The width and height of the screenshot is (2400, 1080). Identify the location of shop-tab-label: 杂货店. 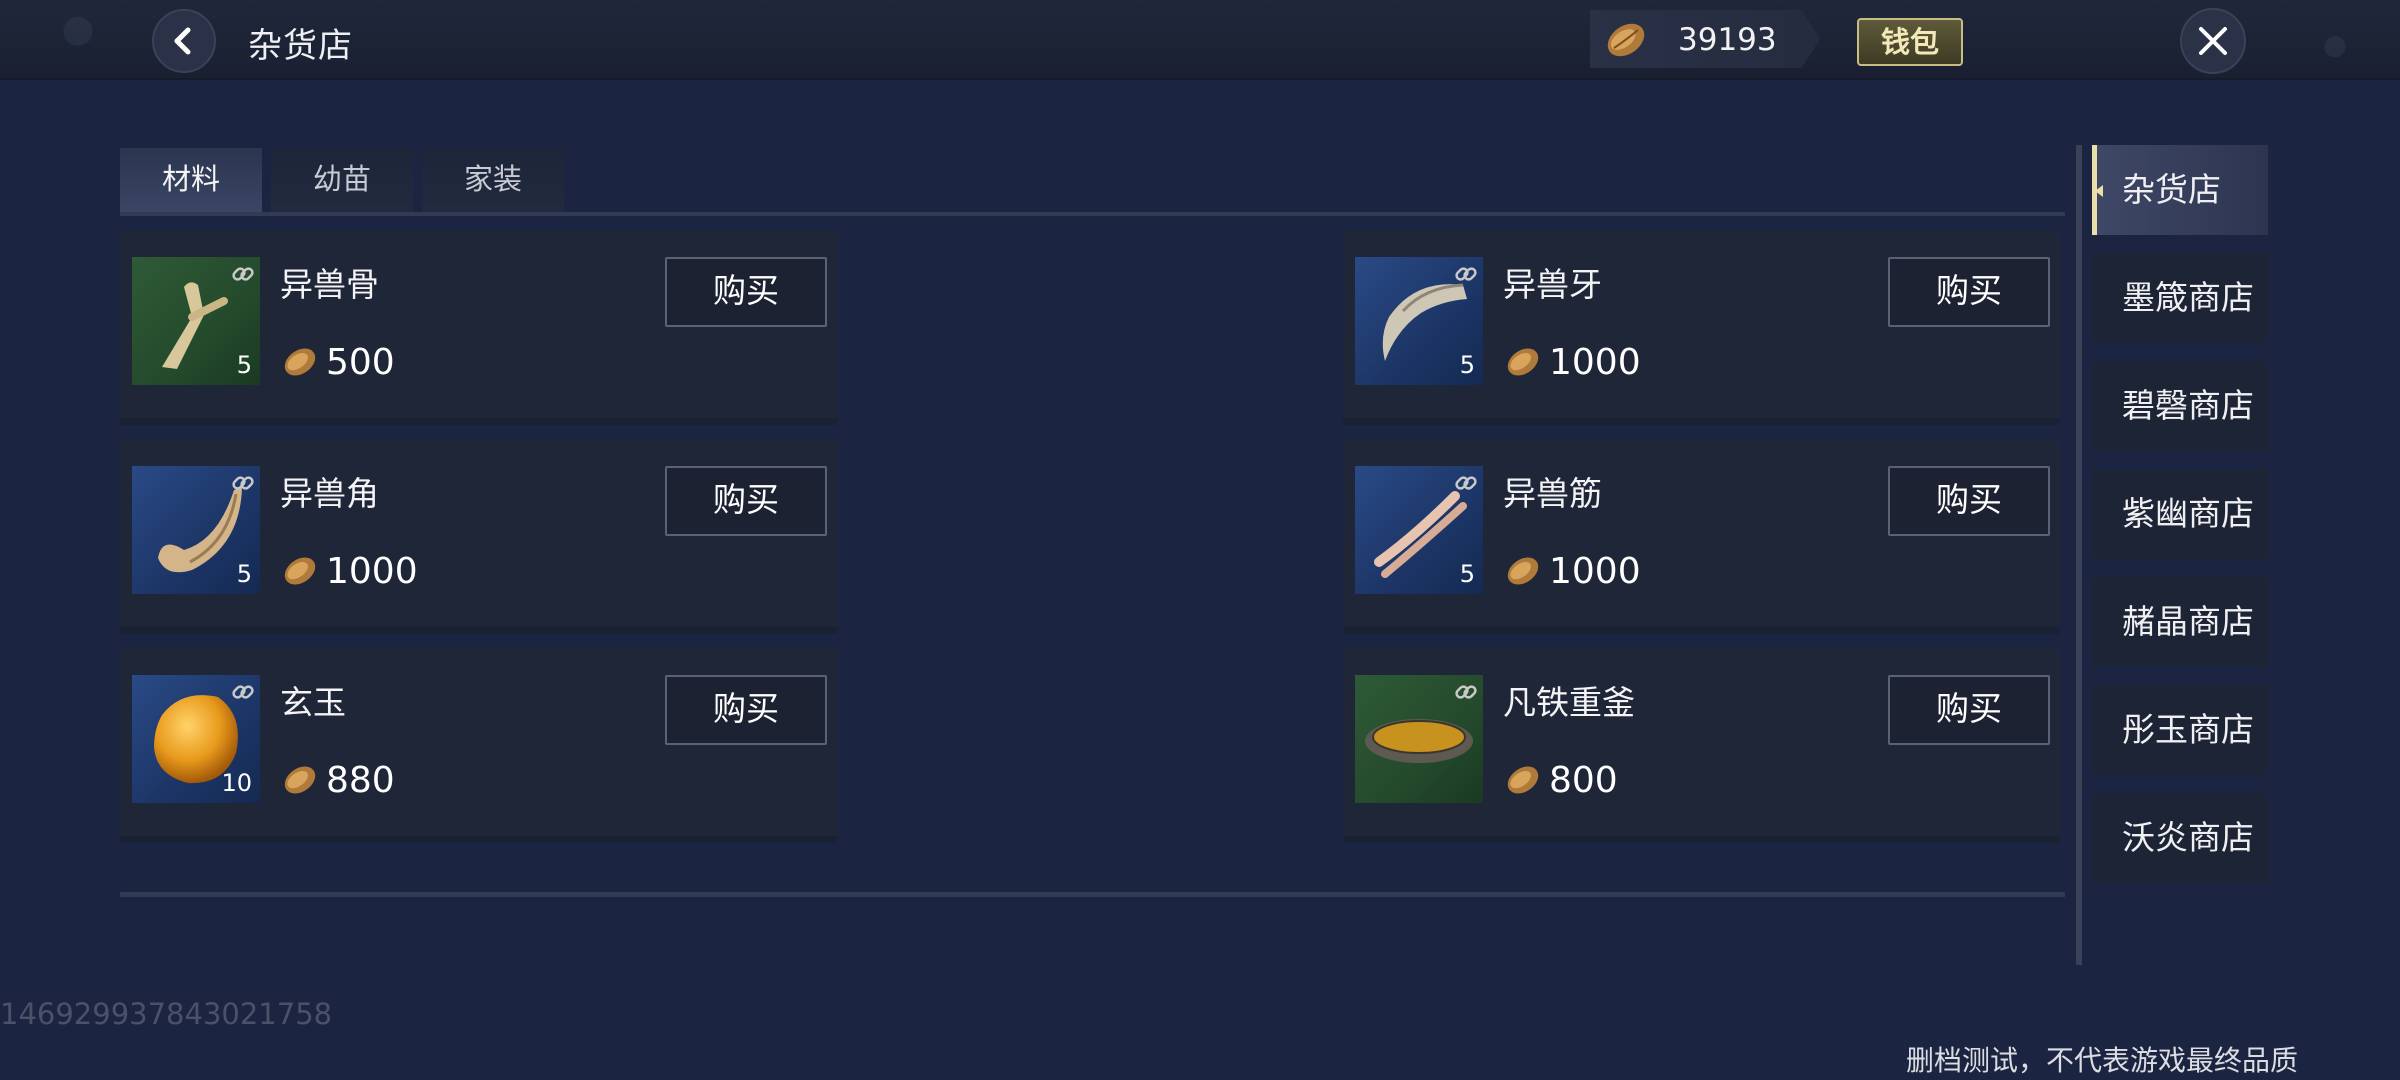
(2171, 189).